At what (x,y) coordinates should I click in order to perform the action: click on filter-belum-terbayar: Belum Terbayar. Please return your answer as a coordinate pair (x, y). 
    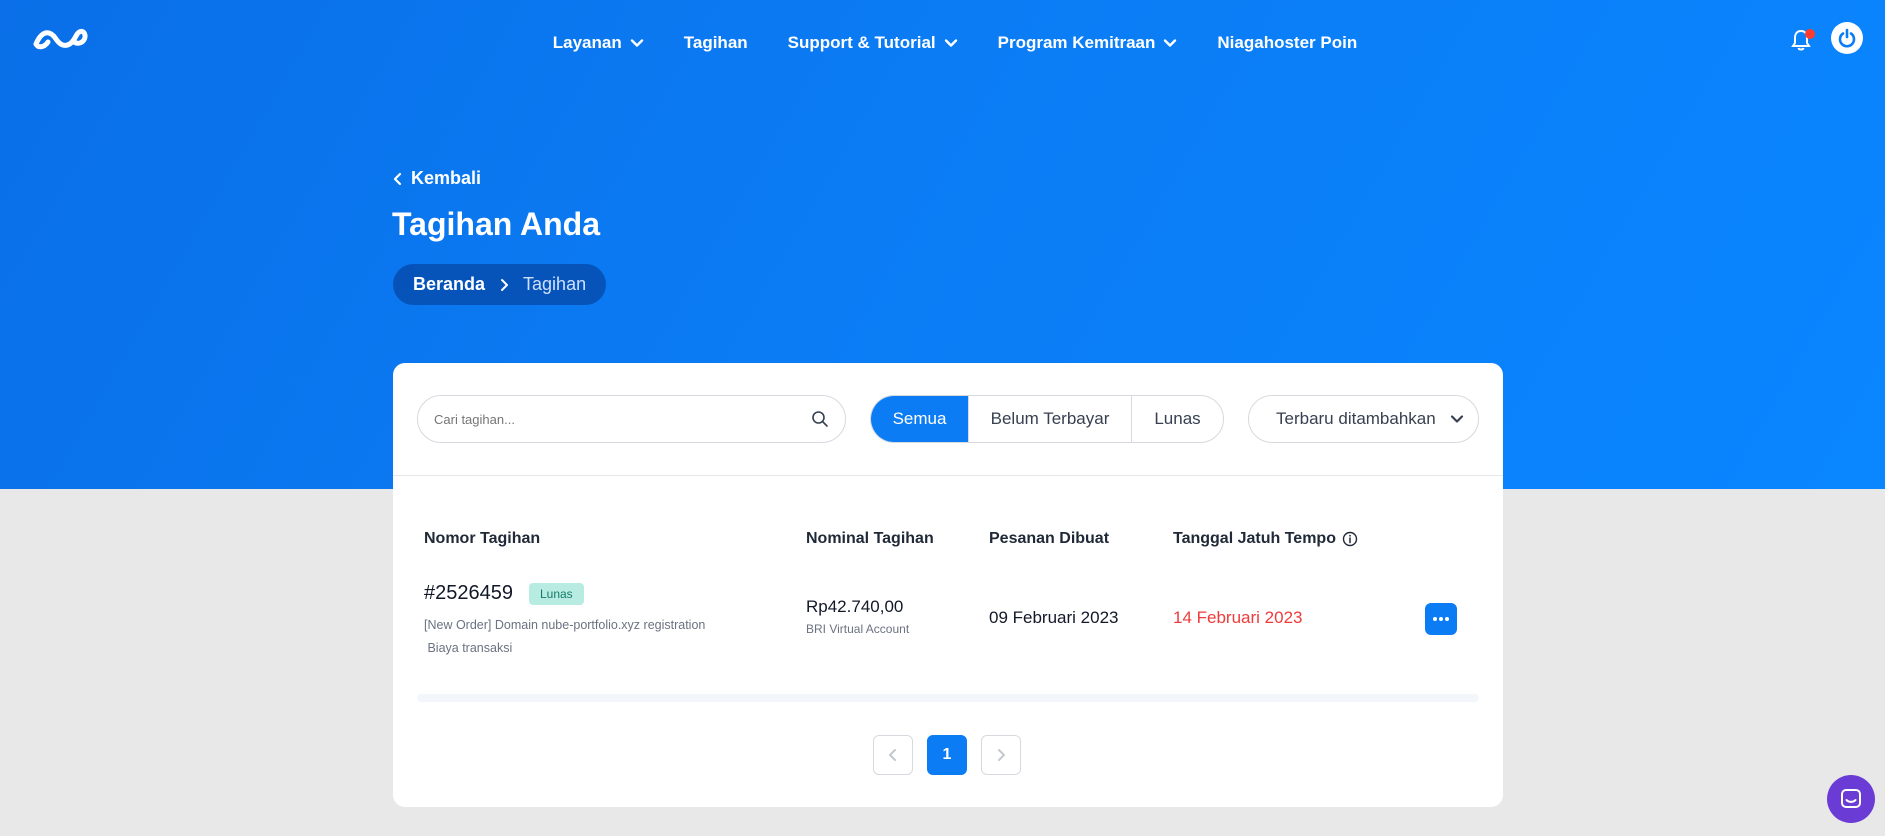
    Looking at the image, I should click on (1049, 419).